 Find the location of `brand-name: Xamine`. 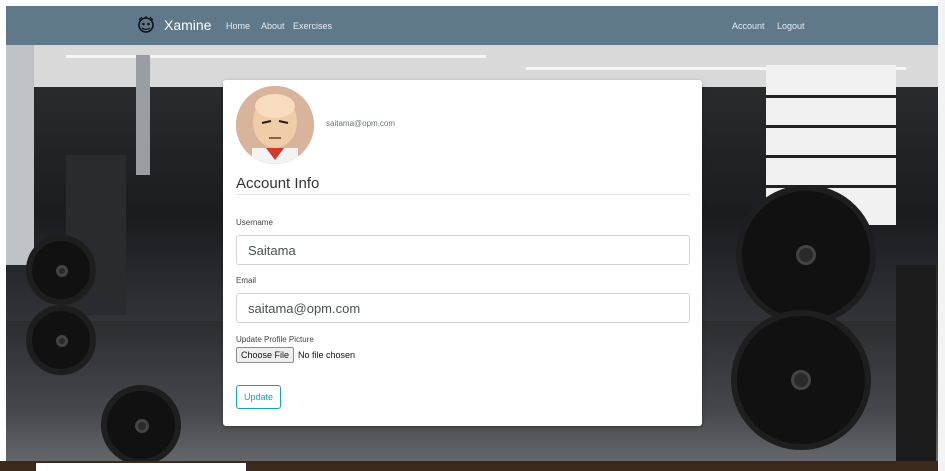

brand-name: Xamine is located at coordinates (188, 25).